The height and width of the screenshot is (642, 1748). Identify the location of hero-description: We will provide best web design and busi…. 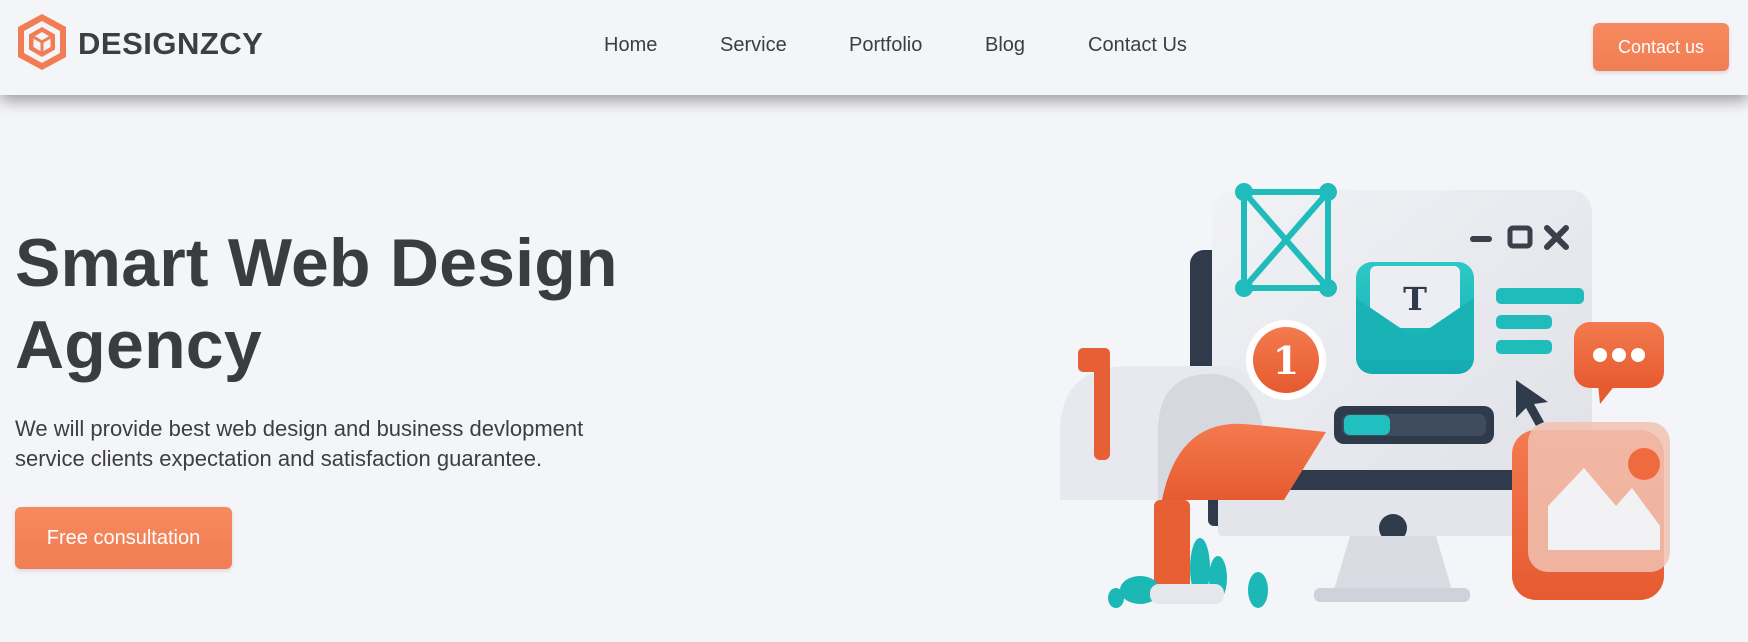
(325, 444).